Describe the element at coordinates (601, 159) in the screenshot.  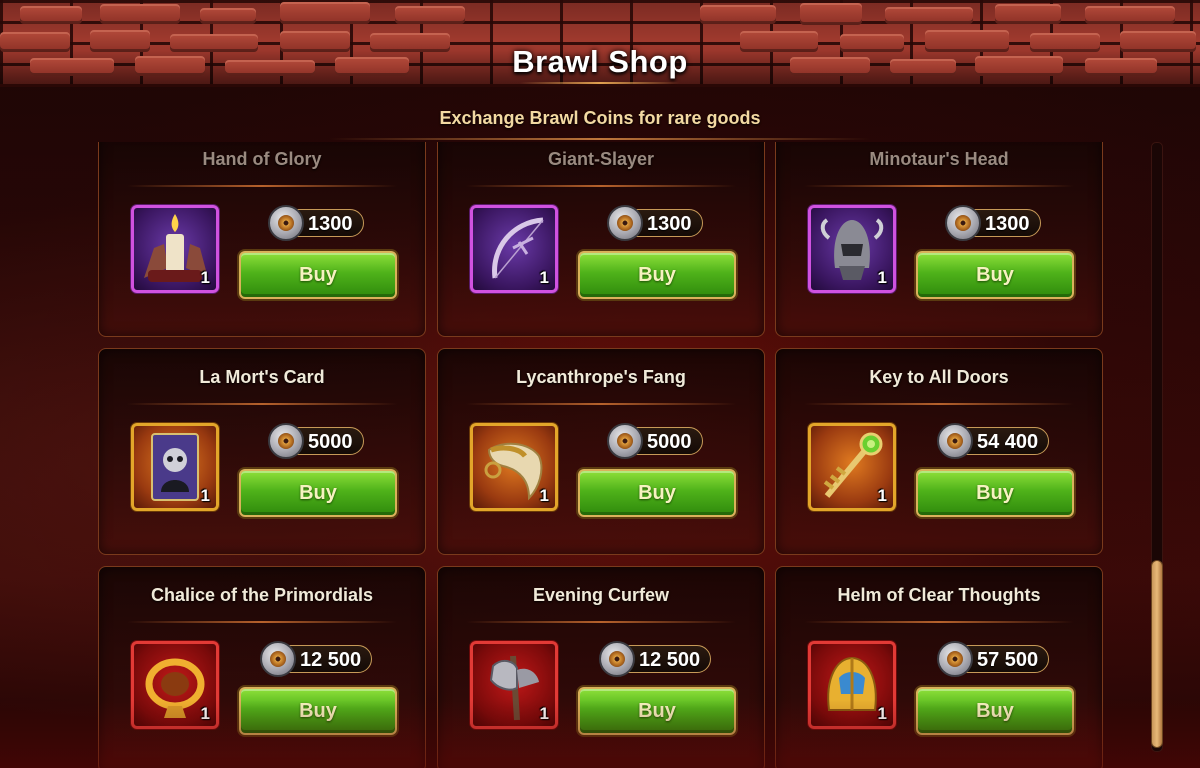
I see `item-name: Giant-Slayer` at that location.